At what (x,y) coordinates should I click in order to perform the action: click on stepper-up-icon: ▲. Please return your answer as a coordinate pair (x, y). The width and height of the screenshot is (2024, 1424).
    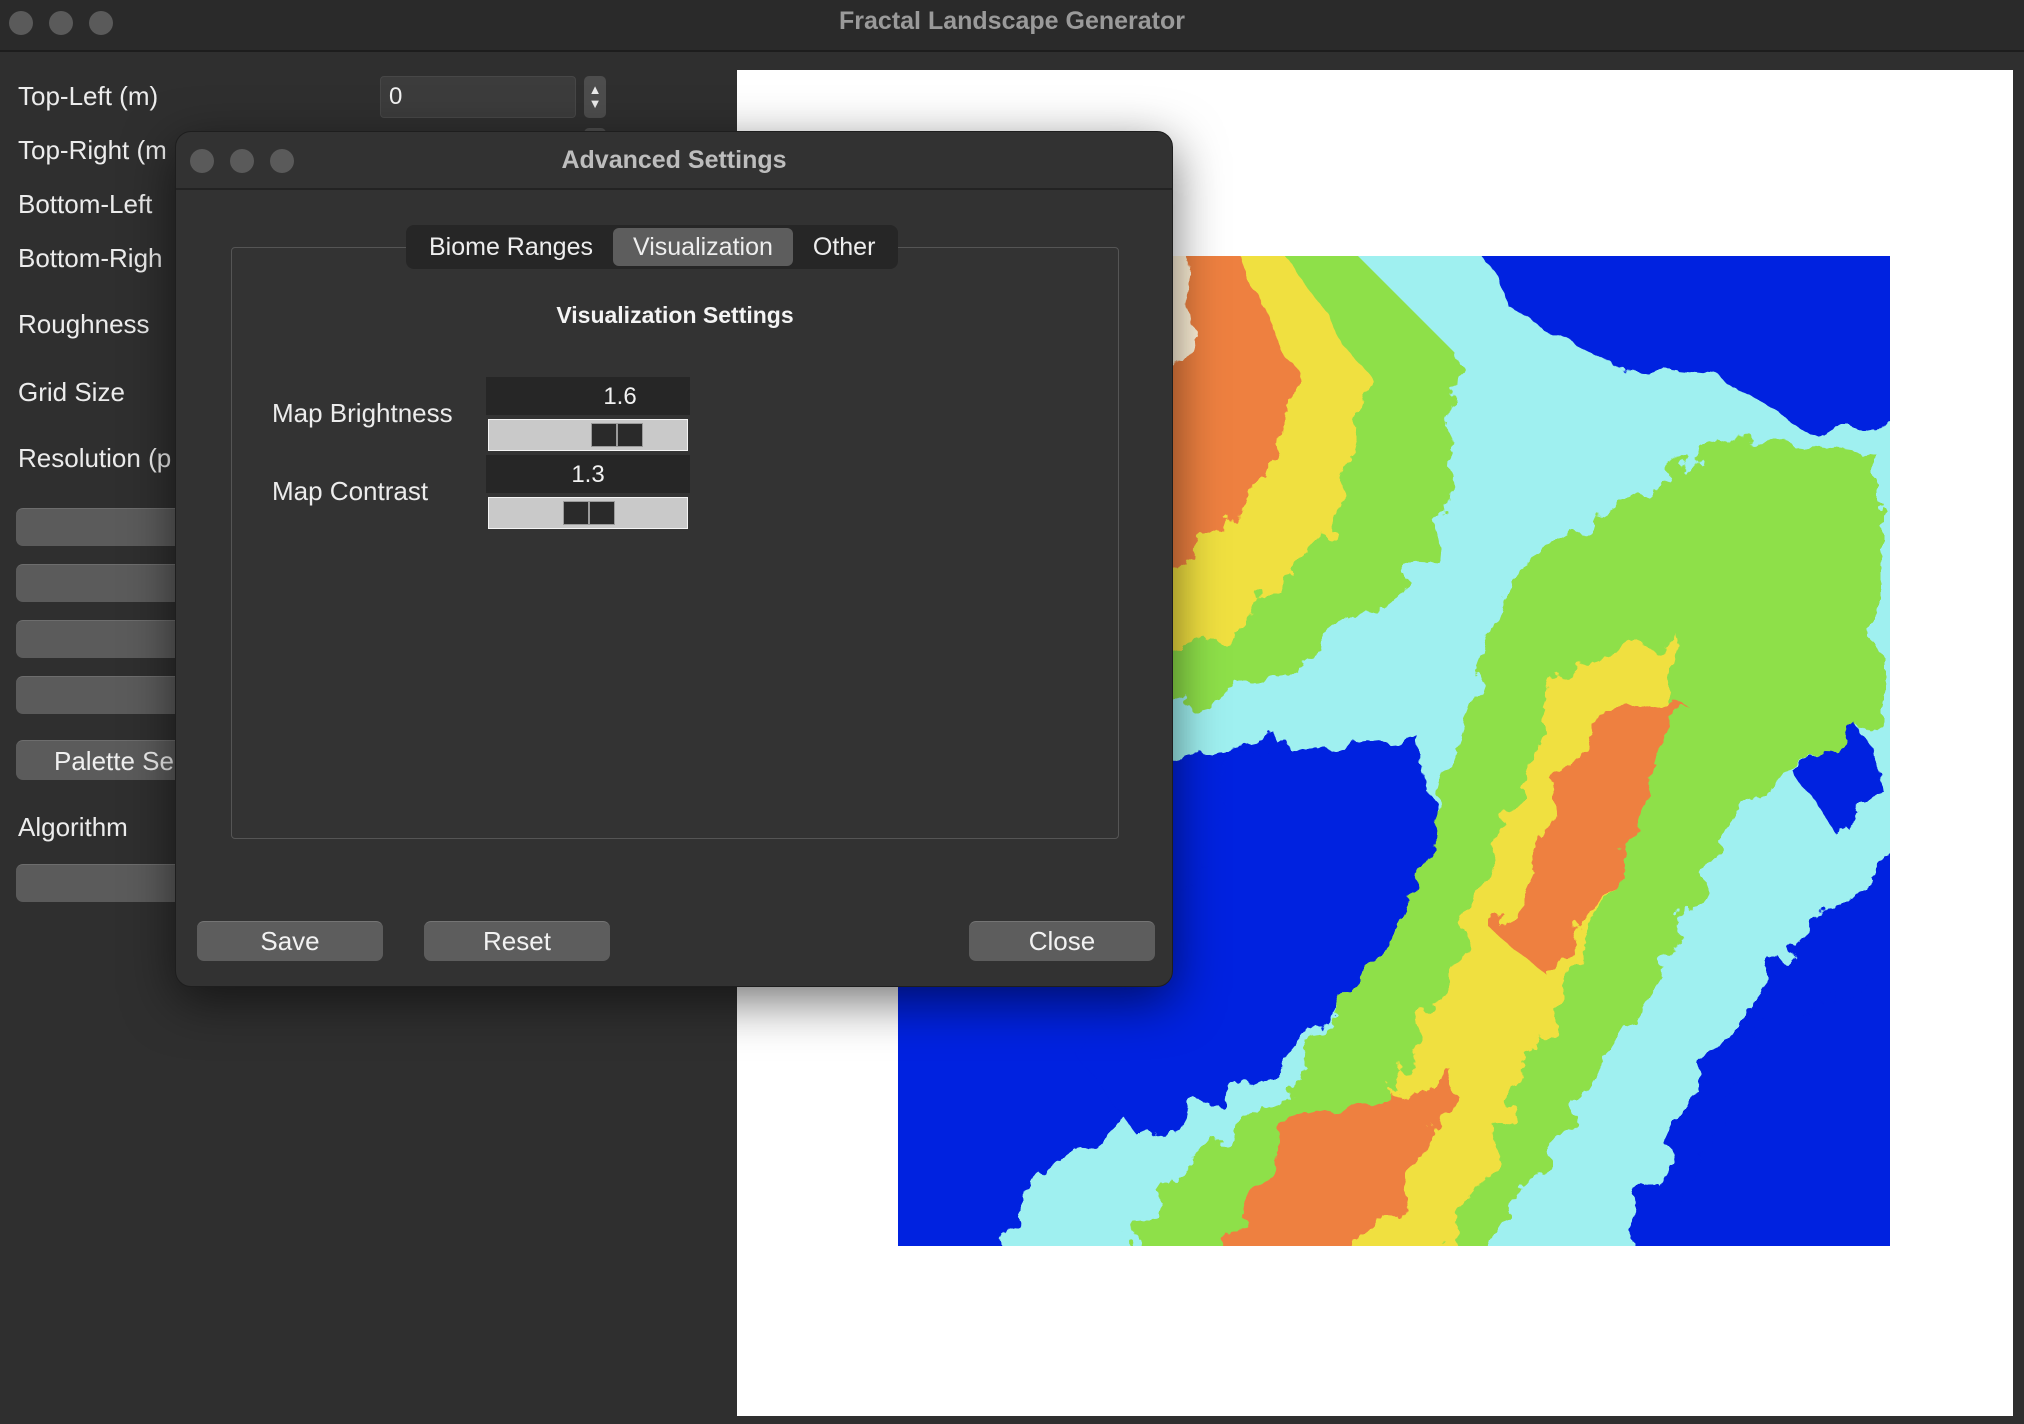
    Looking at the image, I should click on (595, 90).